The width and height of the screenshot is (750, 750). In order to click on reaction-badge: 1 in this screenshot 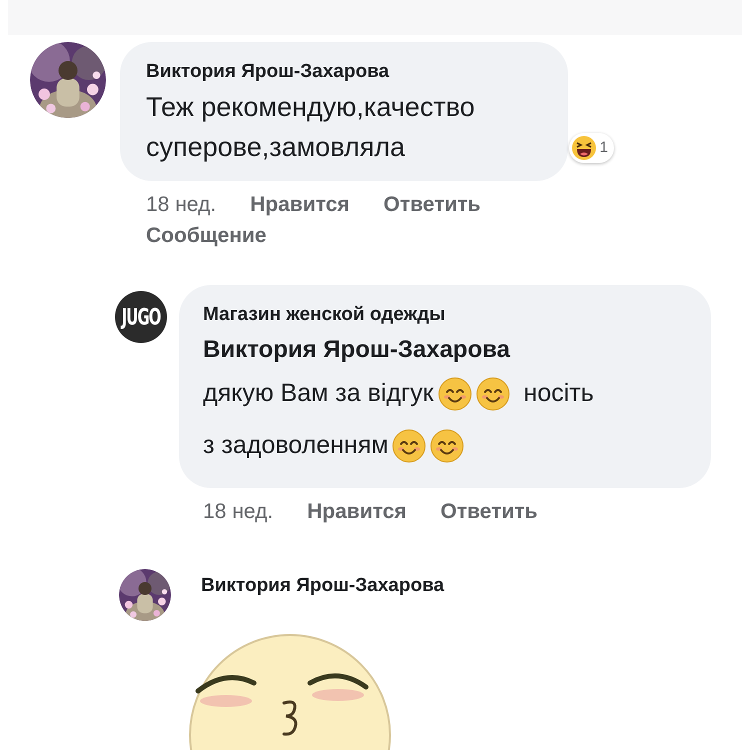, I will do `click(591, 148)`.